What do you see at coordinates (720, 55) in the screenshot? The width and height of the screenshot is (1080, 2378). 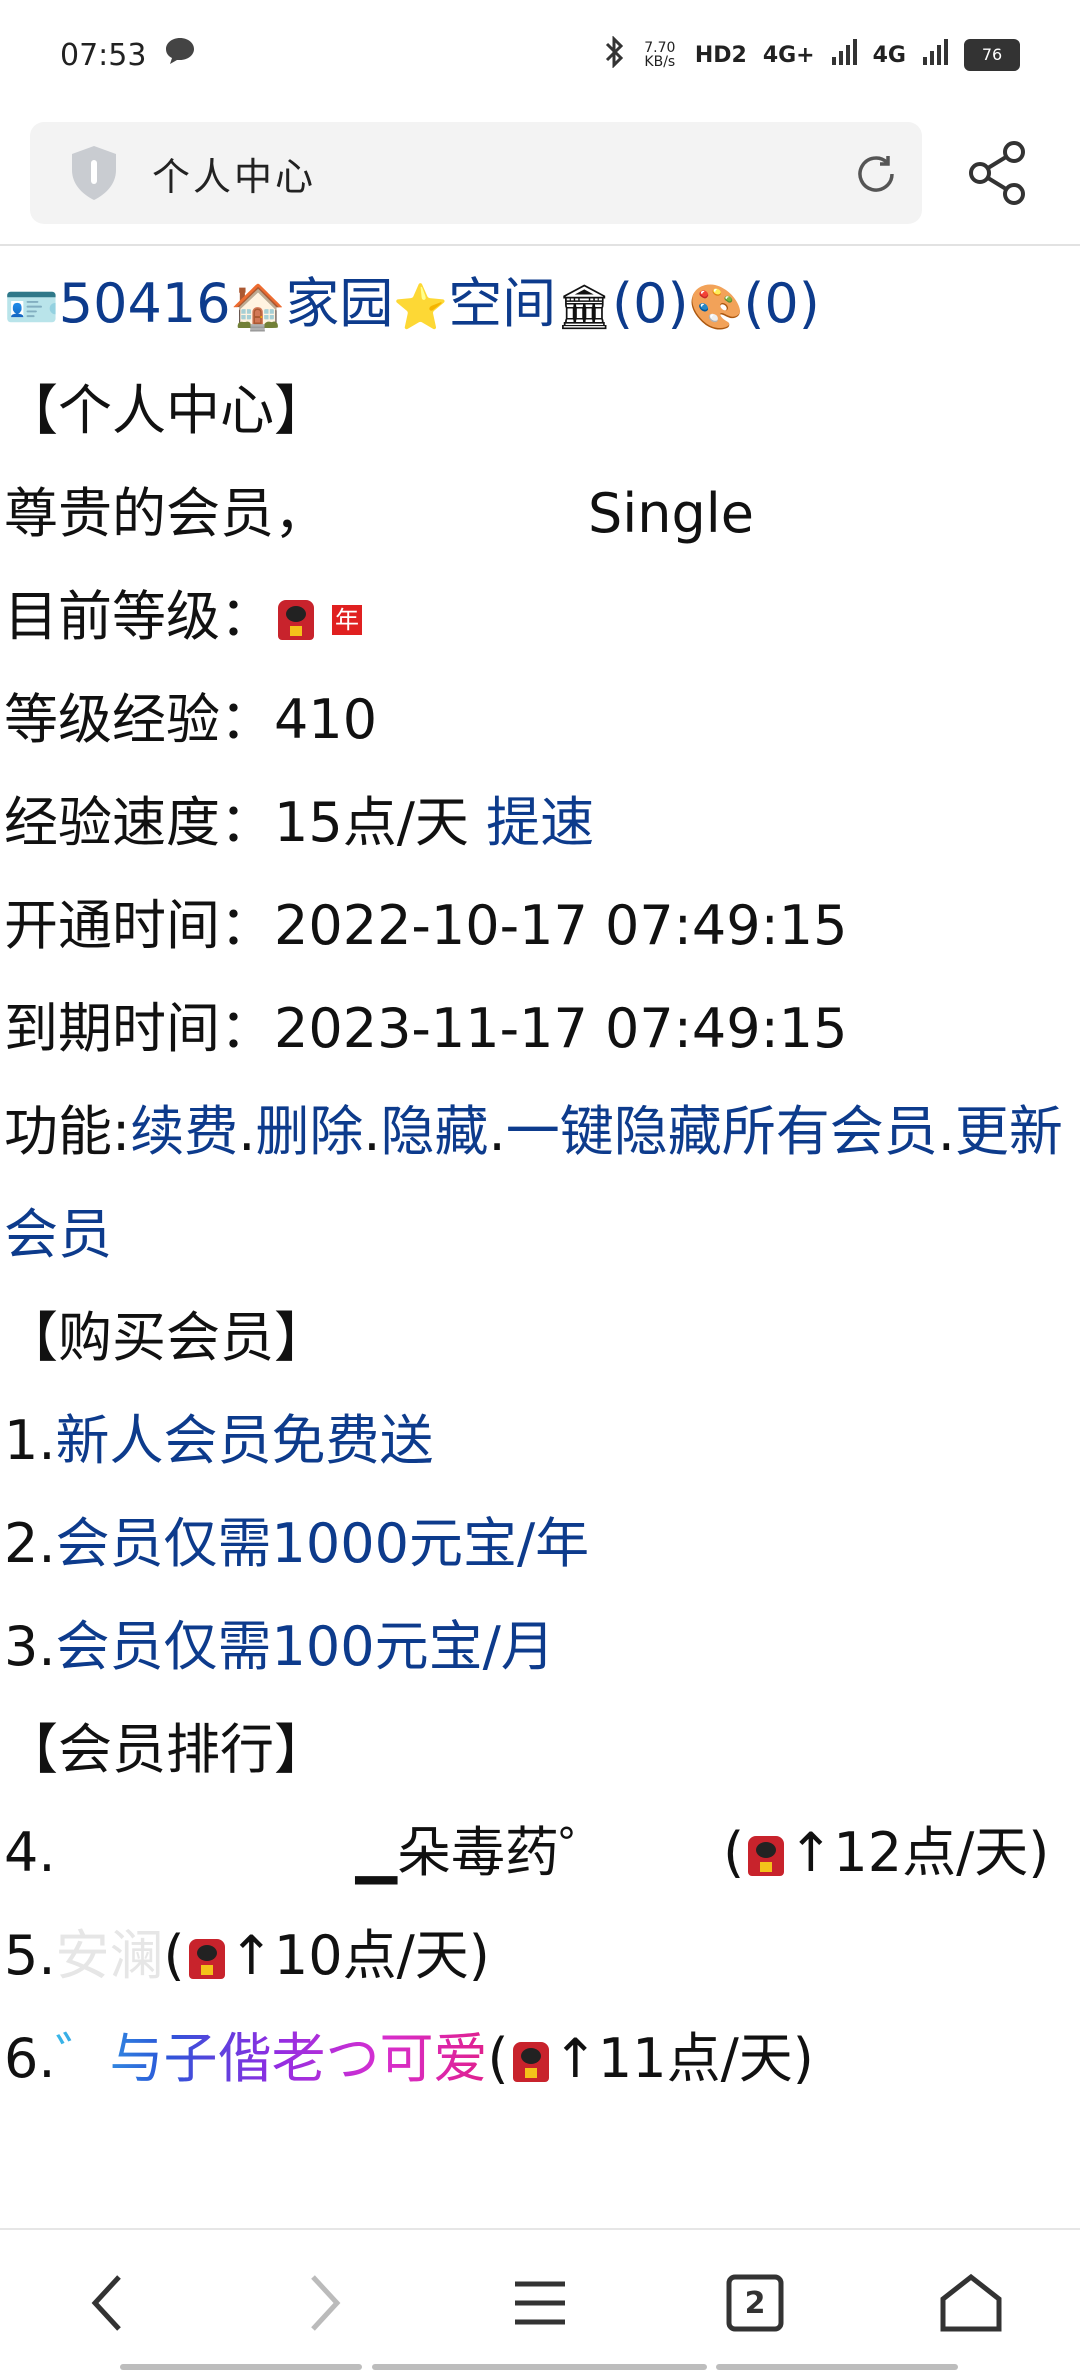 I see `hd-indicator: HD2` at bounding box center [720, 55].